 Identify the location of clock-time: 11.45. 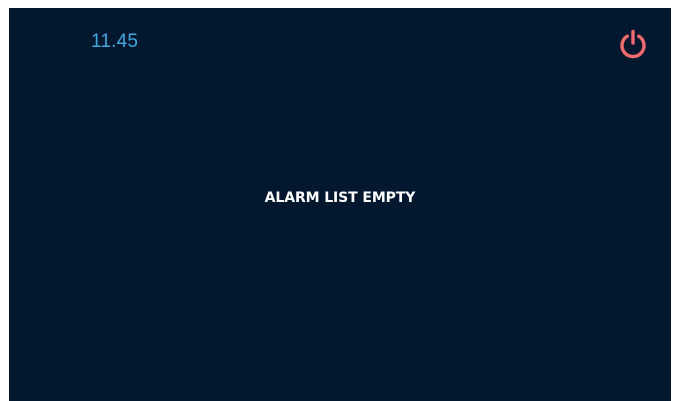
(115, 41).